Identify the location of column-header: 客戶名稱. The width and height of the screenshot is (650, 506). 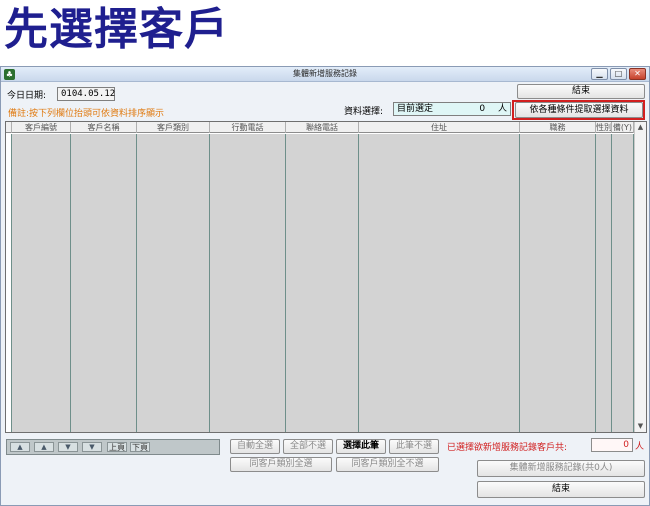
(104, 127).